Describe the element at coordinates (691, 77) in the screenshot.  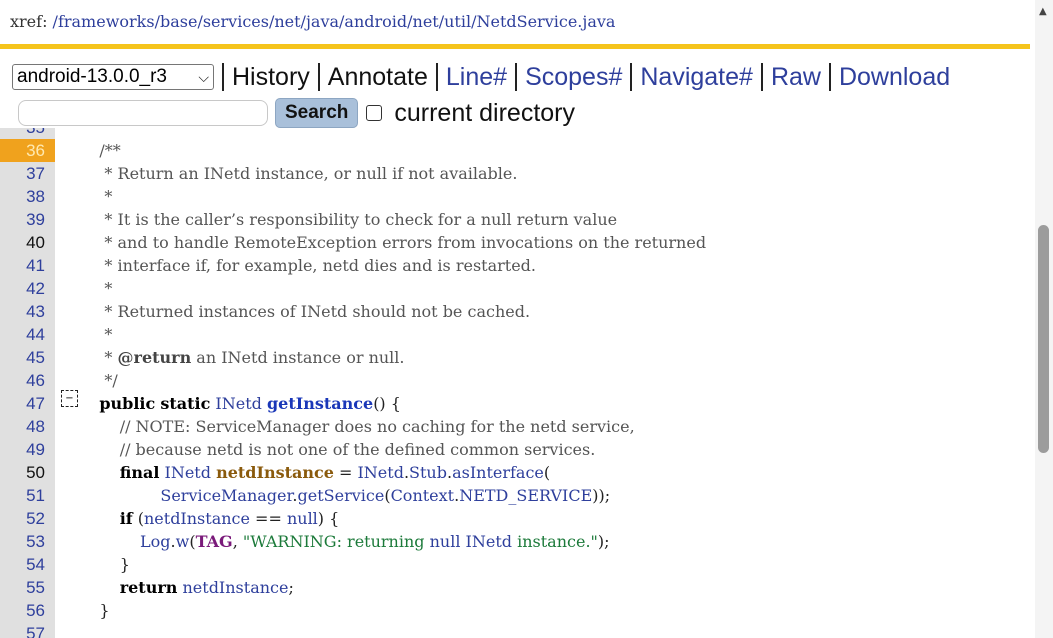
I see `menu-navigate: Navigate#` at that location.